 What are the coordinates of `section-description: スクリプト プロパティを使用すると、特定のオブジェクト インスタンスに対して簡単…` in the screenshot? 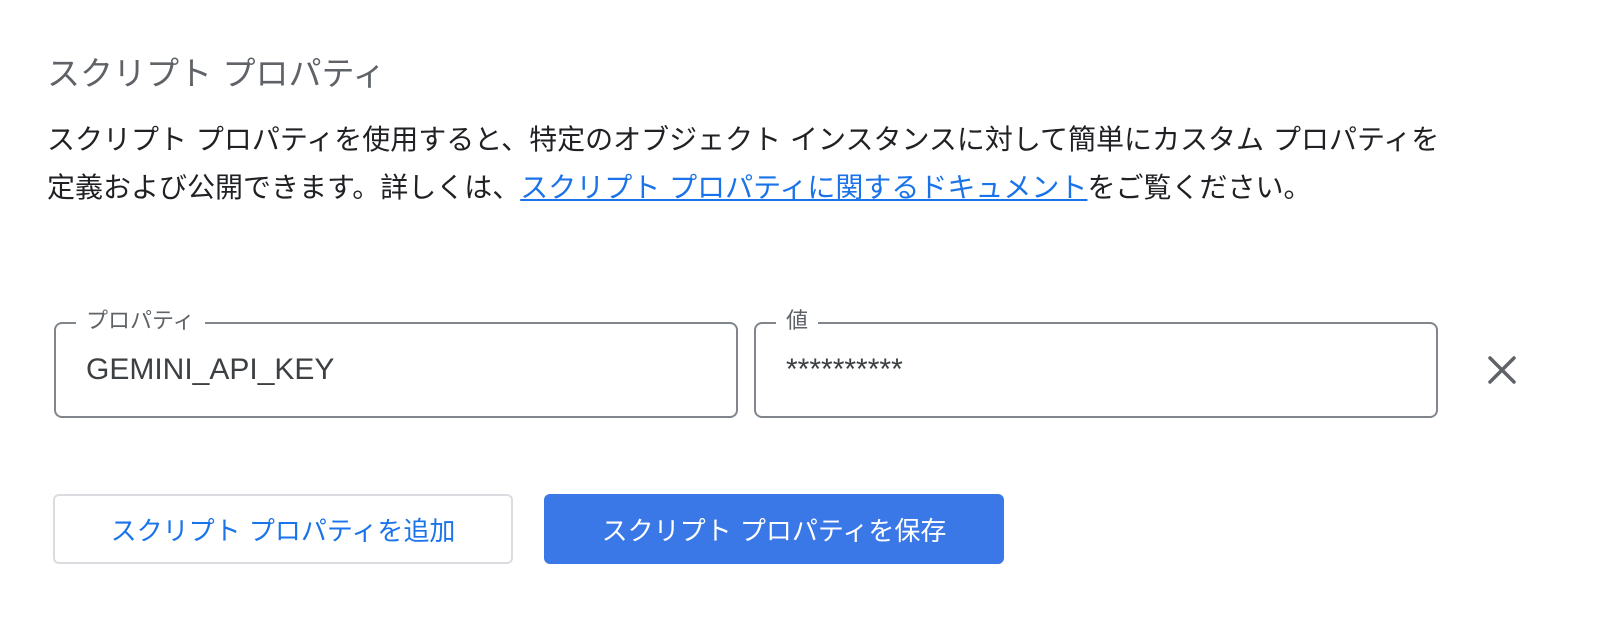 It's located at (747, 164).